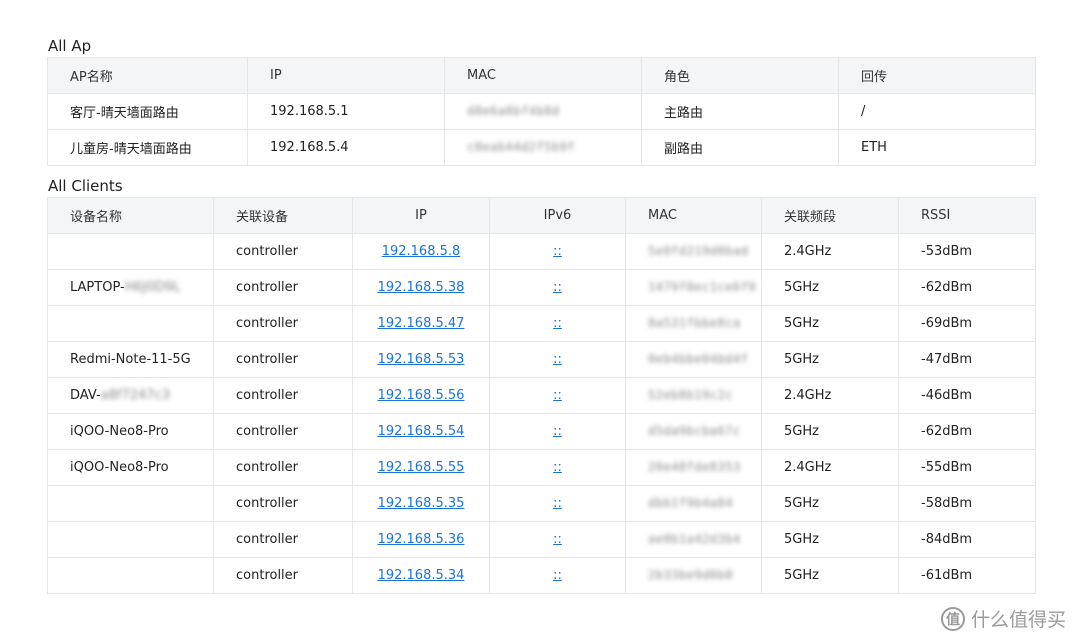  What do you see at coordinates (135, 395) in the screenshot?
I see `device-name-redacted: a8f7247c3` at bounding box center [135, 395].